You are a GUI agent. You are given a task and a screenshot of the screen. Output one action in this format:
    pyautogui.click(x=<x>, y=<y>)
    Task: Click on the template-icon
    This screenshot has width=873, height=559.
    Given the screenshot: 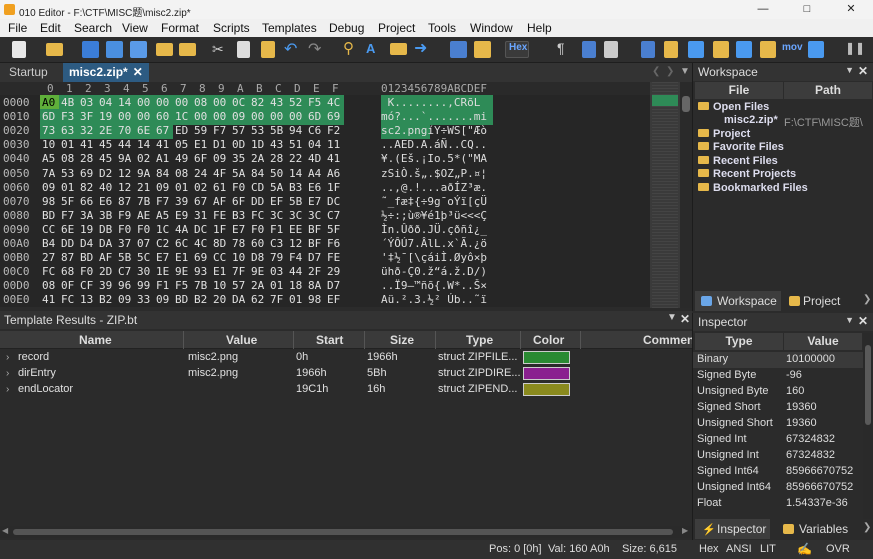 What is the action you would take?
    pyautogui.click(x=458, y=49)
    